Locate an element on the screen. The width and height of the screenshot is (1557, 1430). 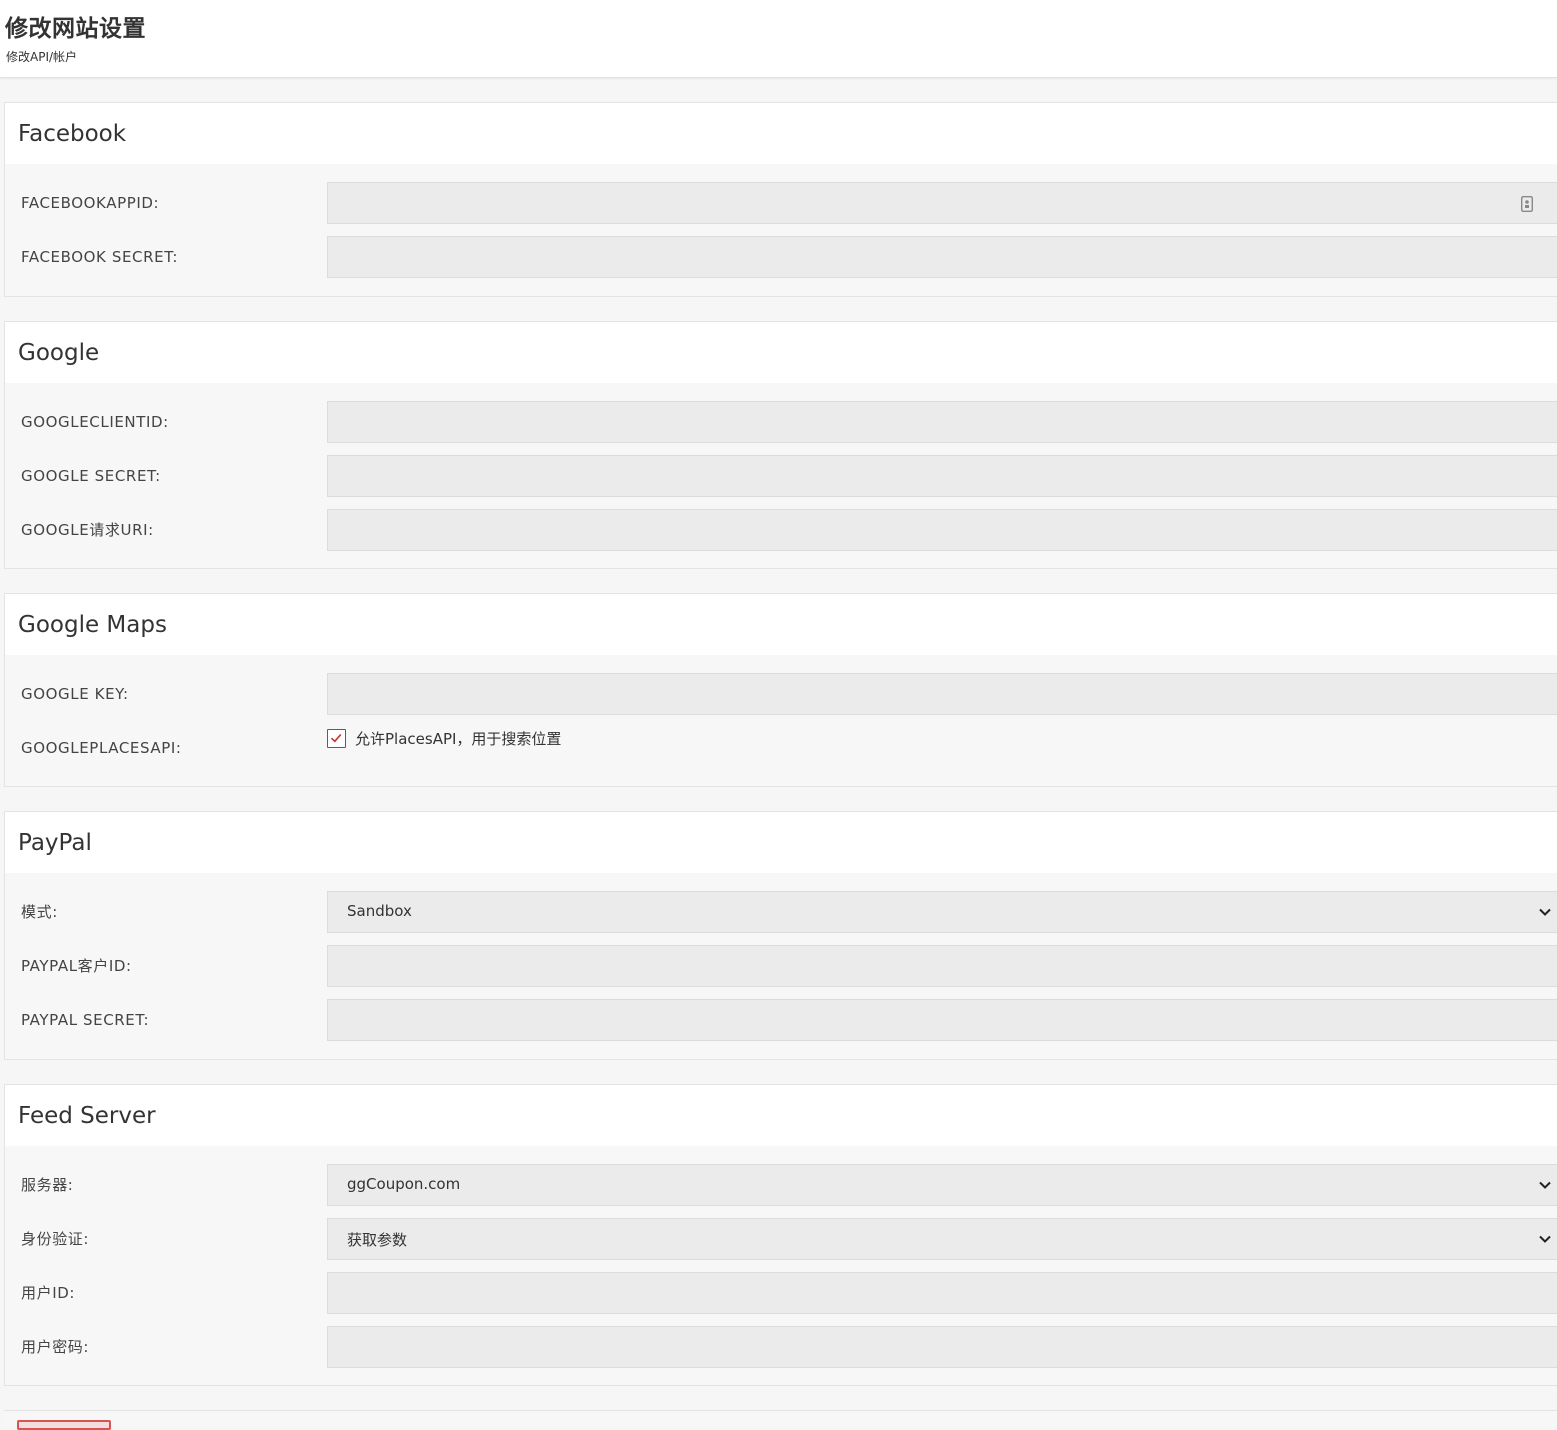
form-actions-area is located at coordinates (780, 1418).